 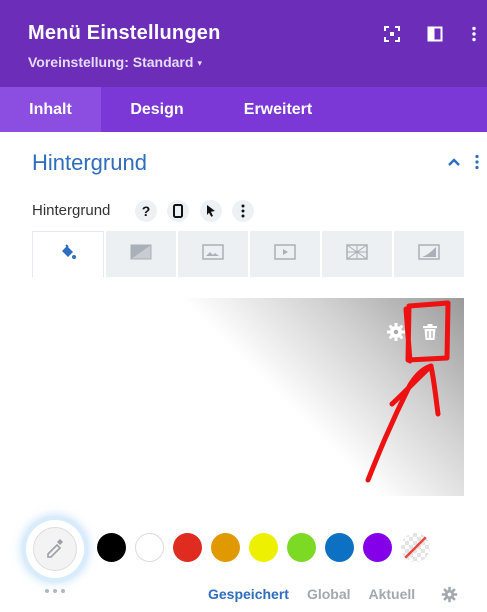 I want to click on help-icon: ?, so click(x=146, y=211).